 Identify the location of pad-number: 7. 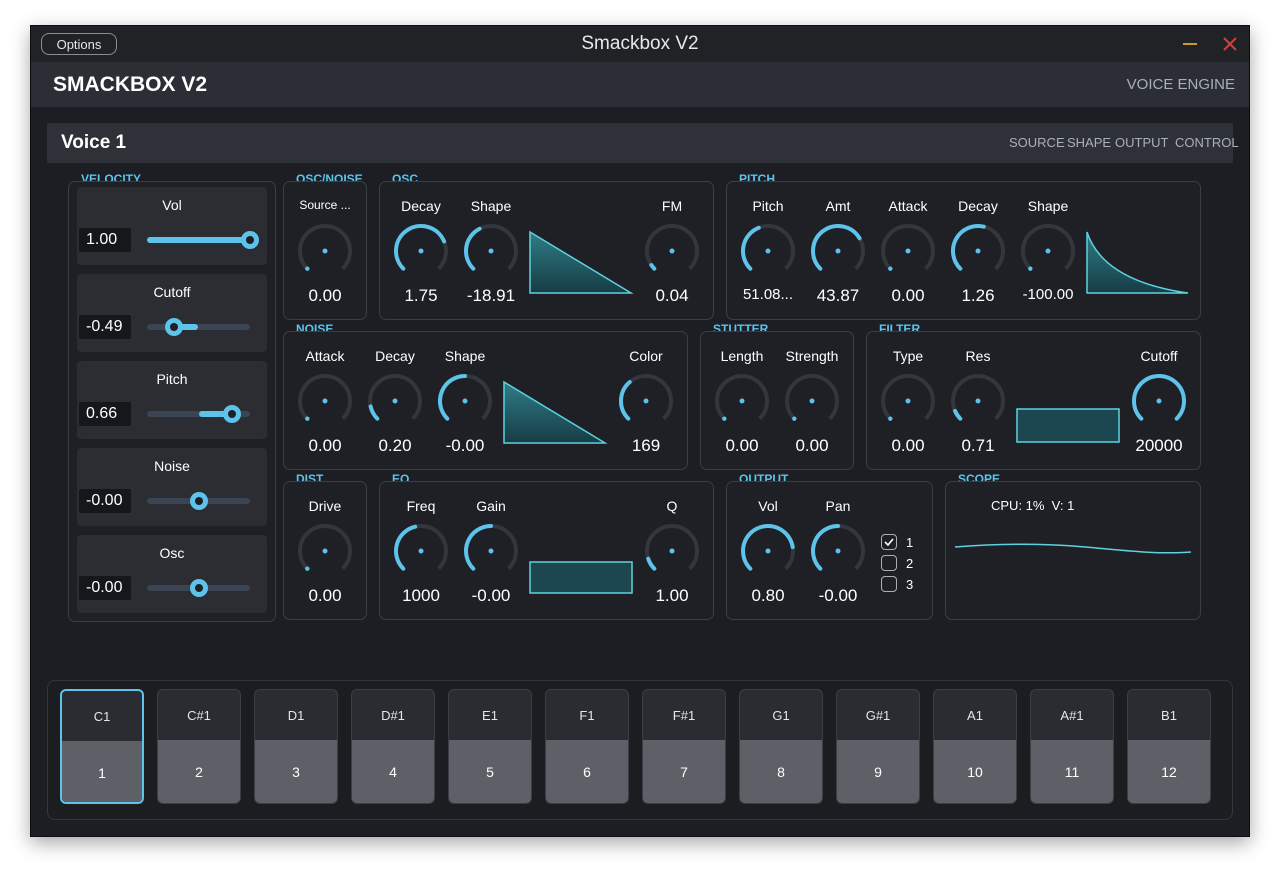
(684, 771).